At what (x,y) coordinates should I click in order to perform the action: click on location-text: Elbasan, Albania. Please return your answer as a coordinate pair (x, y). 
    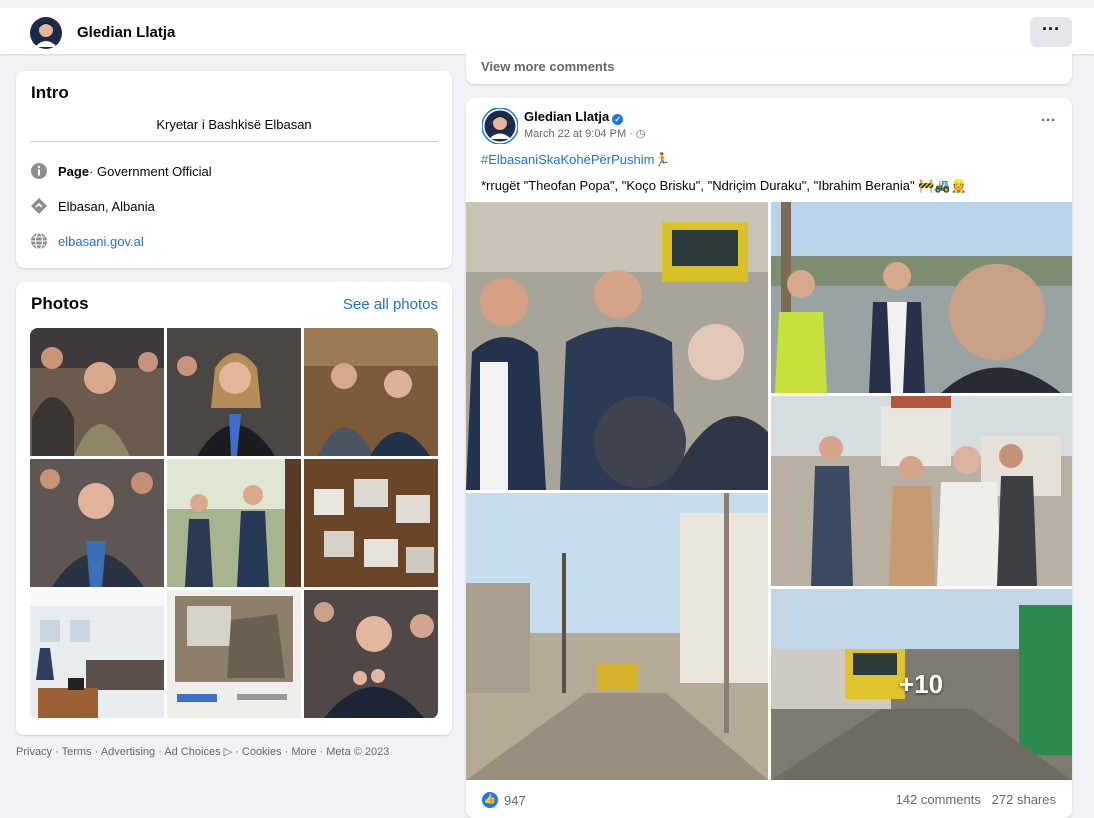
    Looking at the image, I should click on (106, 206).